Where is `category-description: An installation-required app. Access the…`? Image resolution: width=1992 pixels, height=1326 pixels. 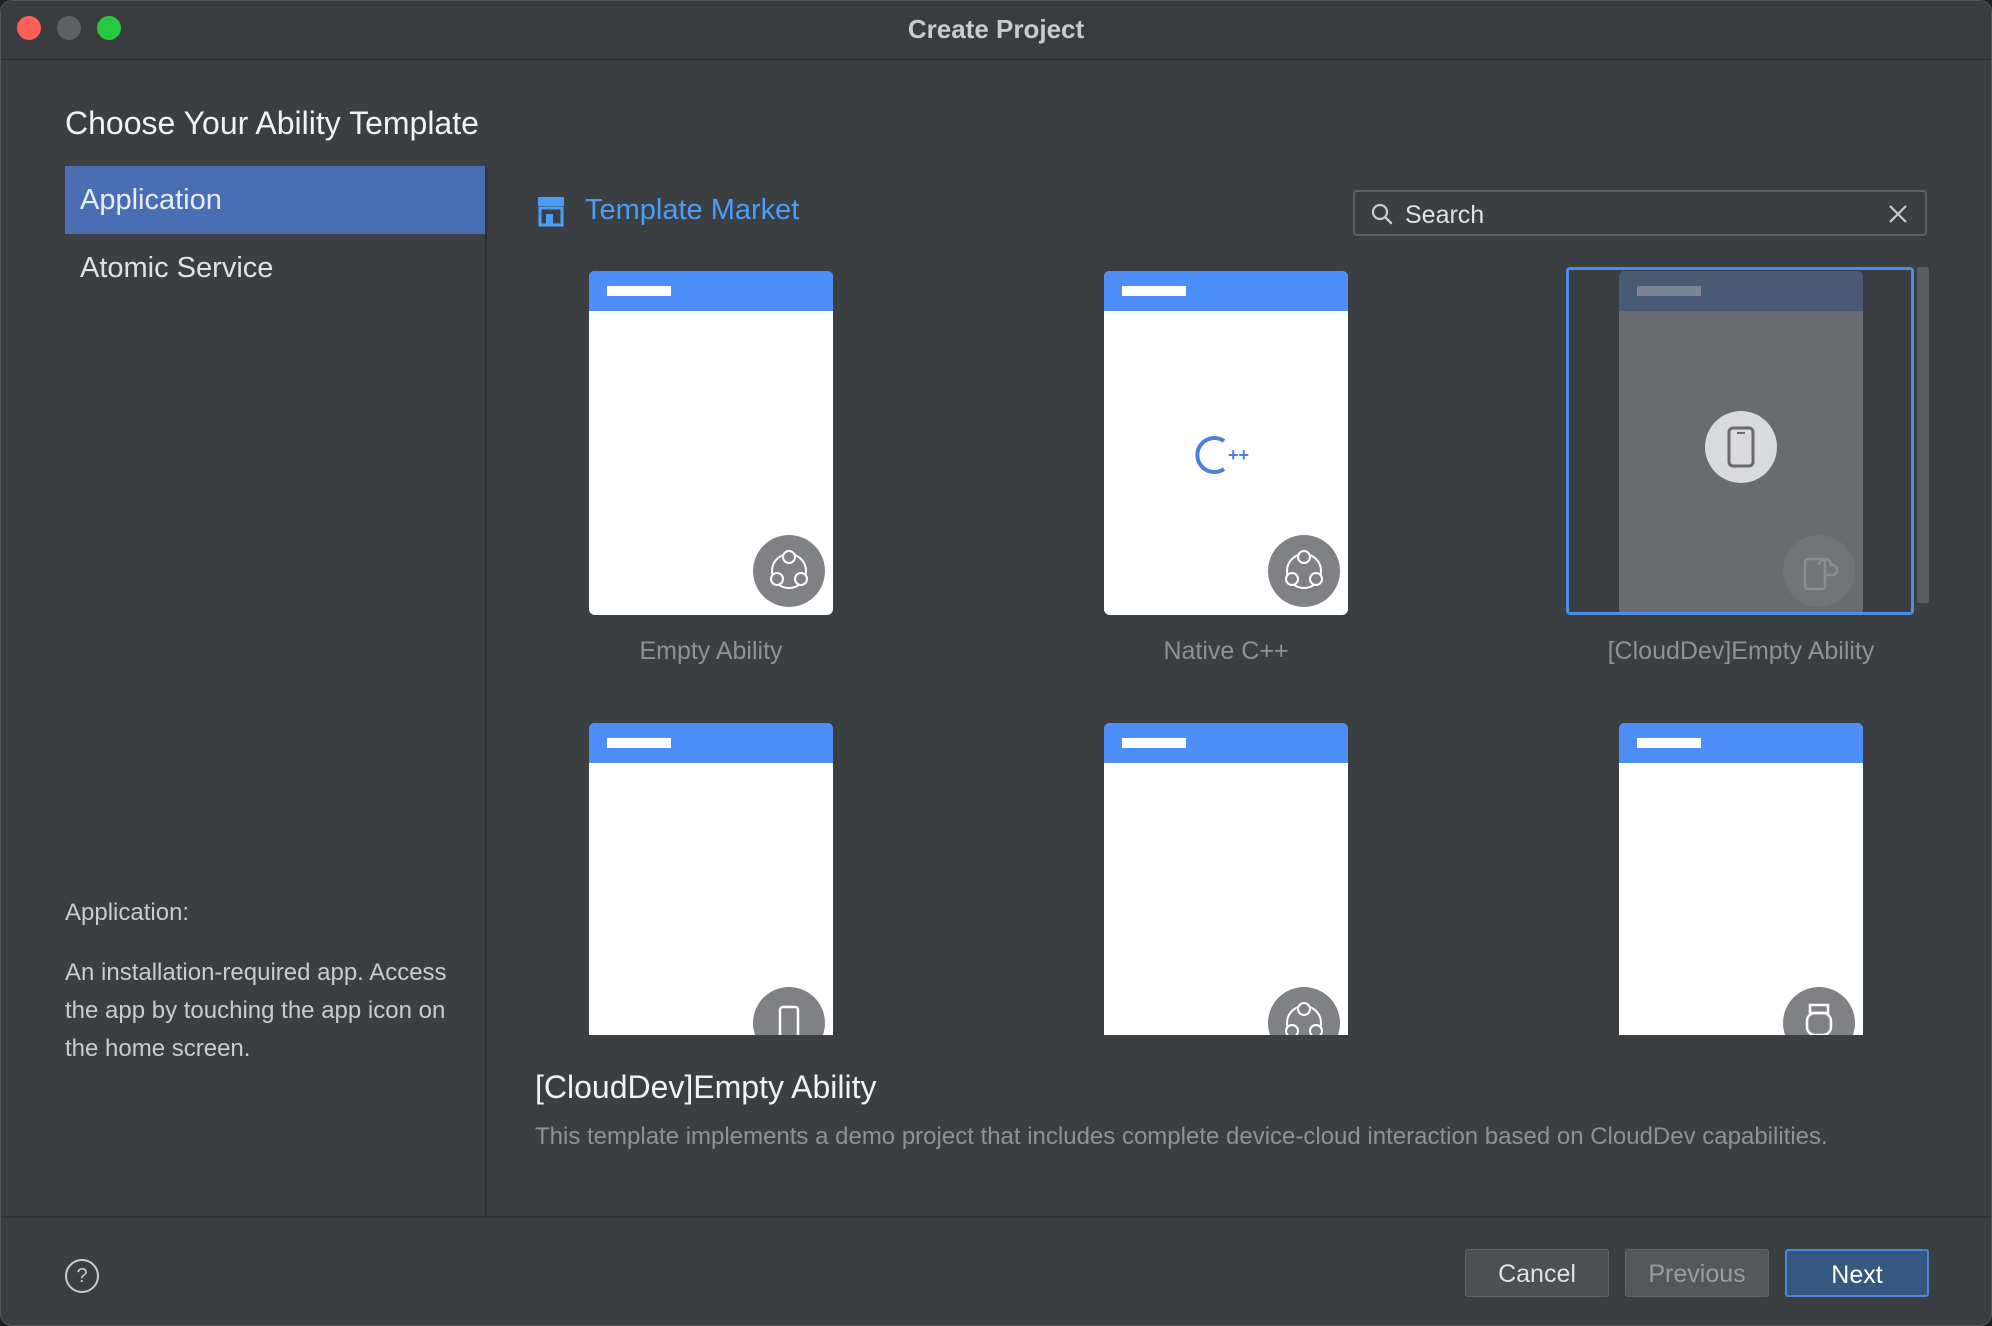 category-description: An installation-required app. Access the… is located at coordinates (256, 1010).